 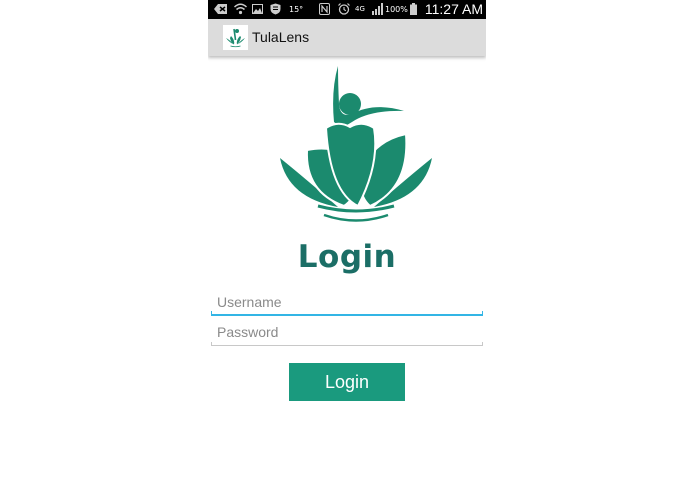 I want to click on shield-icon, so click(x=275, y=9).